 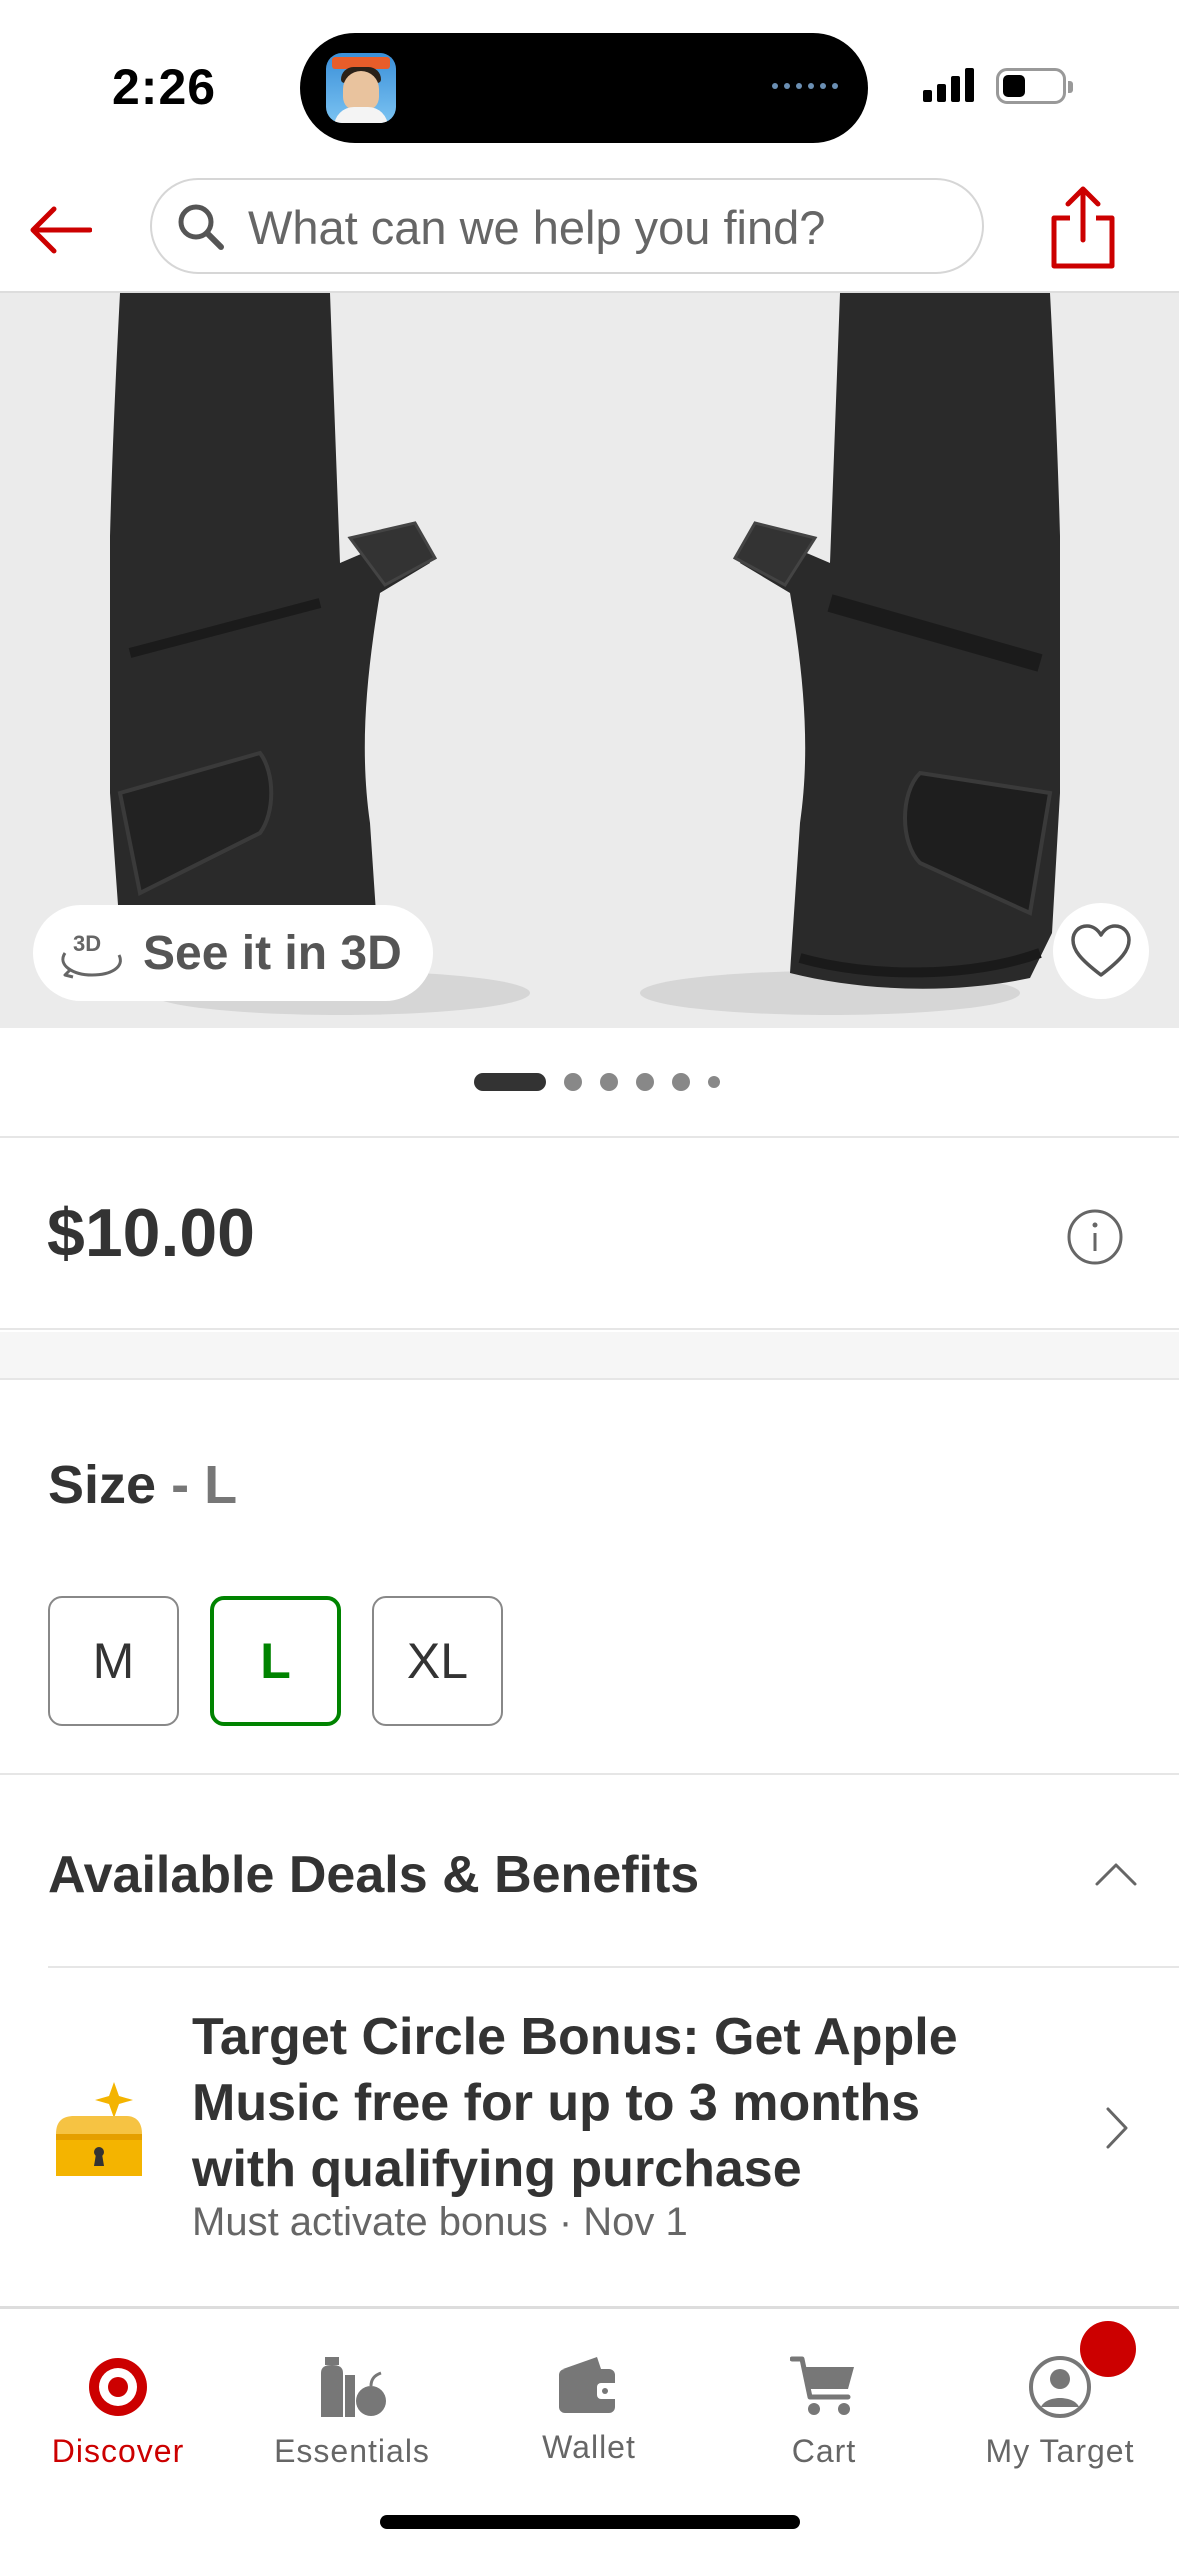 I want to click on deals-title: Available Deals & Benefits, so click(x=374, y=1875).